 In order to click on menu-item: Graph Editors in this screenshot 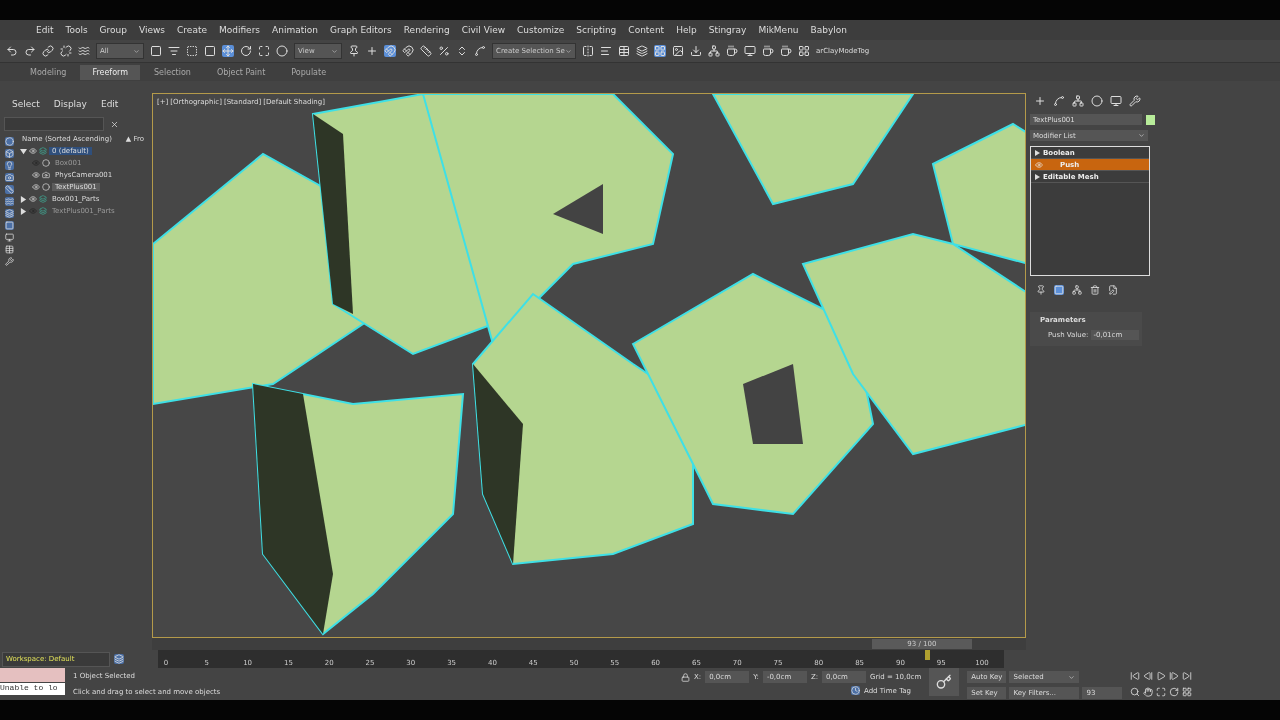, I will do `click(360, 30)`.